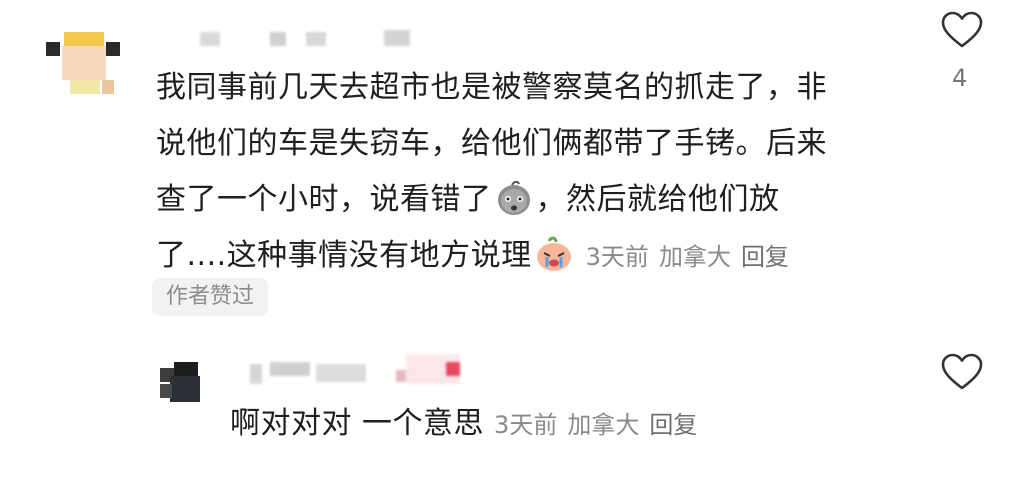 The image size is (1024, 494). I want to click on comment-avatar, so click(86, 63).